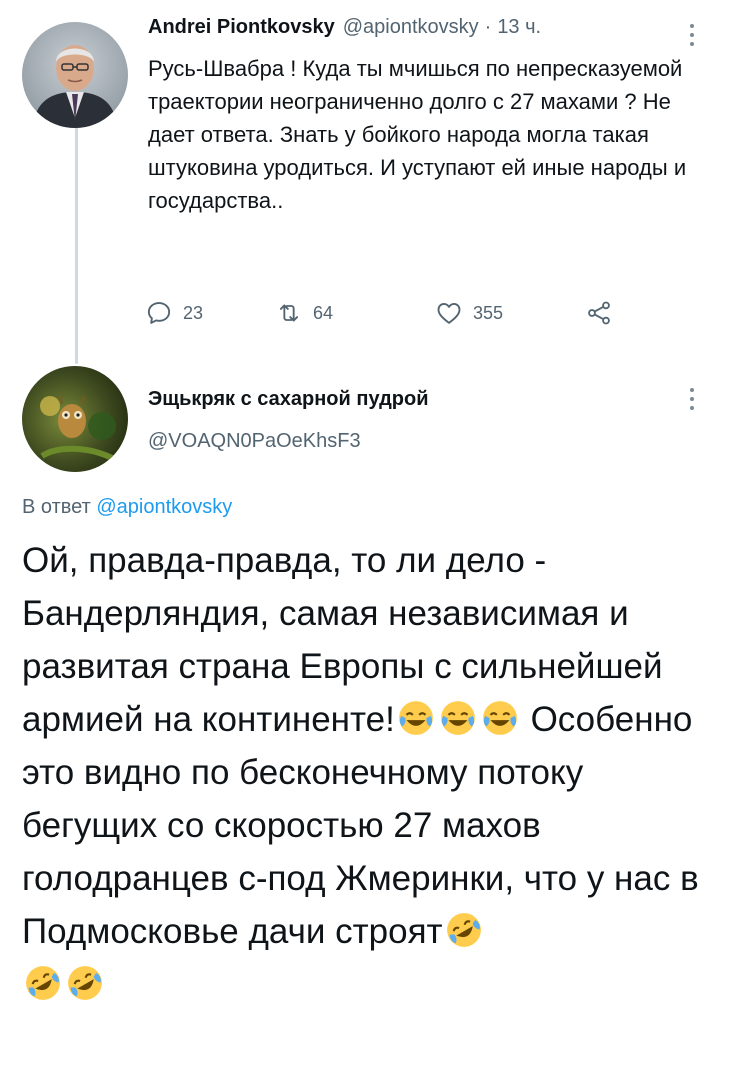  Describe the element at coordinates (469, 313) in the screenshot. I see `like-button: 355` at that location.